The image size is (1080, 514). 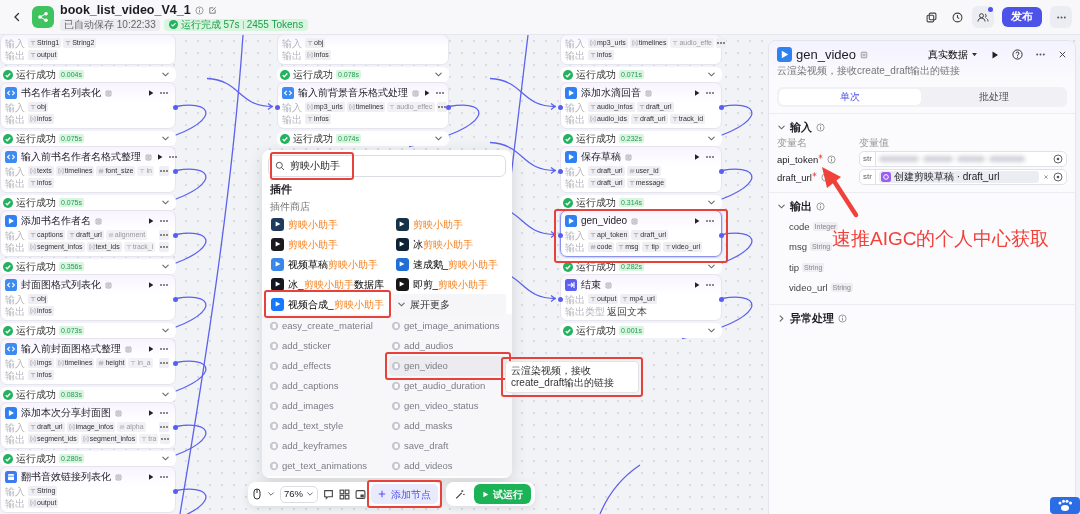 I want to click on back-icon, so click(x=17, y=17).